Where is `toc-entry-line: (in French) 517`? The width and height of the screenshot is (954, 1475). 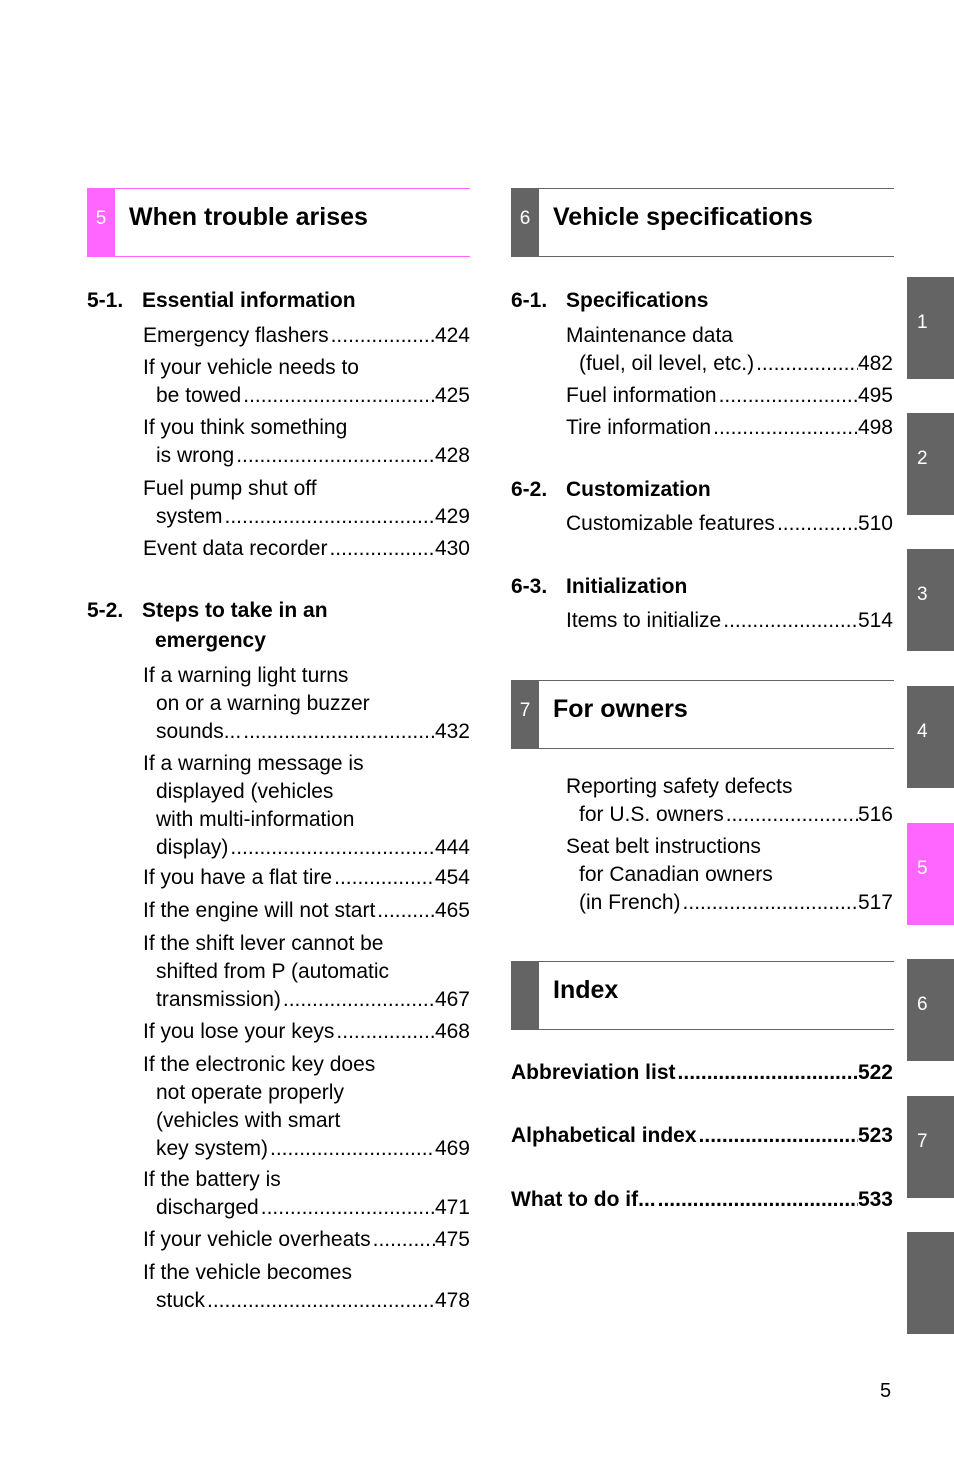 toc-entry-line: (in French) 517 is located at coordinates (729, 903).